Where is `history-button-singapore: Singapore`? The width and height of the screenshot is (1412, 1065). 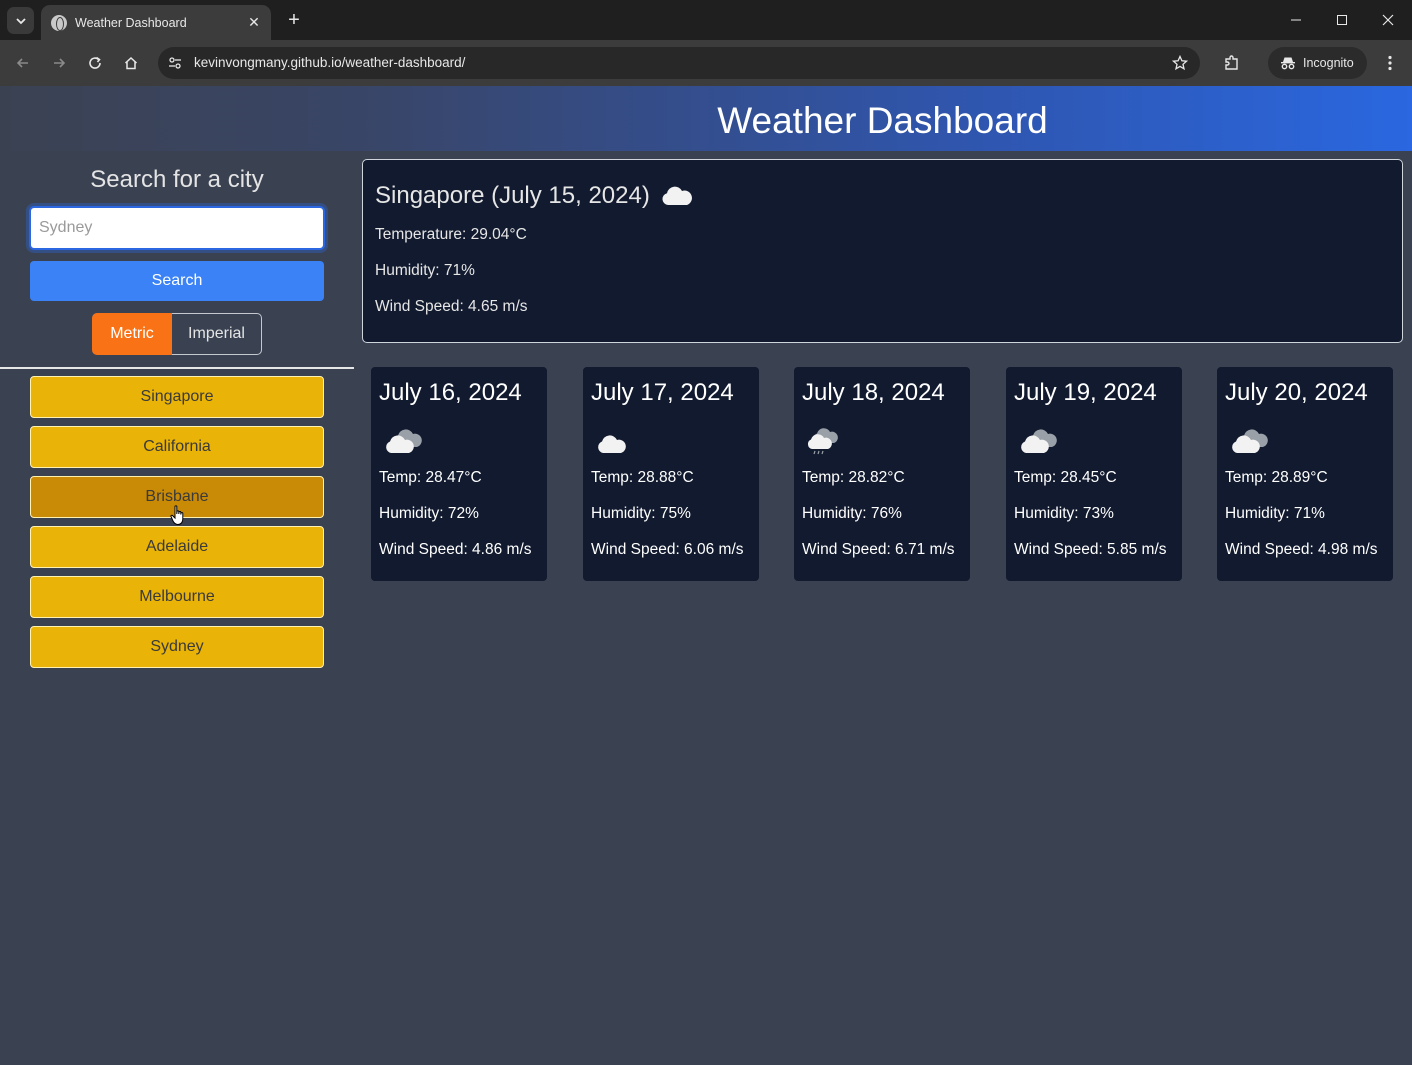
history-button-singapore: Singapore is located at coordinates (177, 397).